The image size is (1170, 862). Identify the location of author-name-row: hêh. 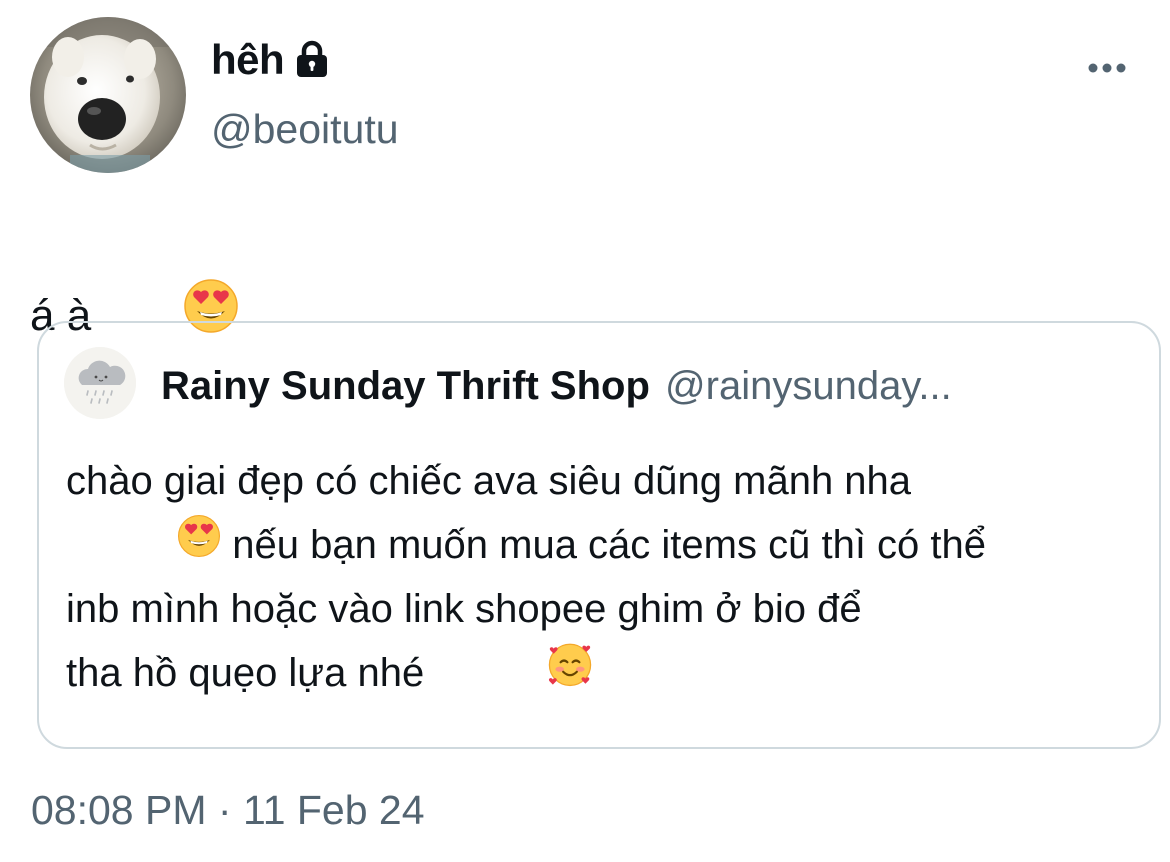
(271, 60).